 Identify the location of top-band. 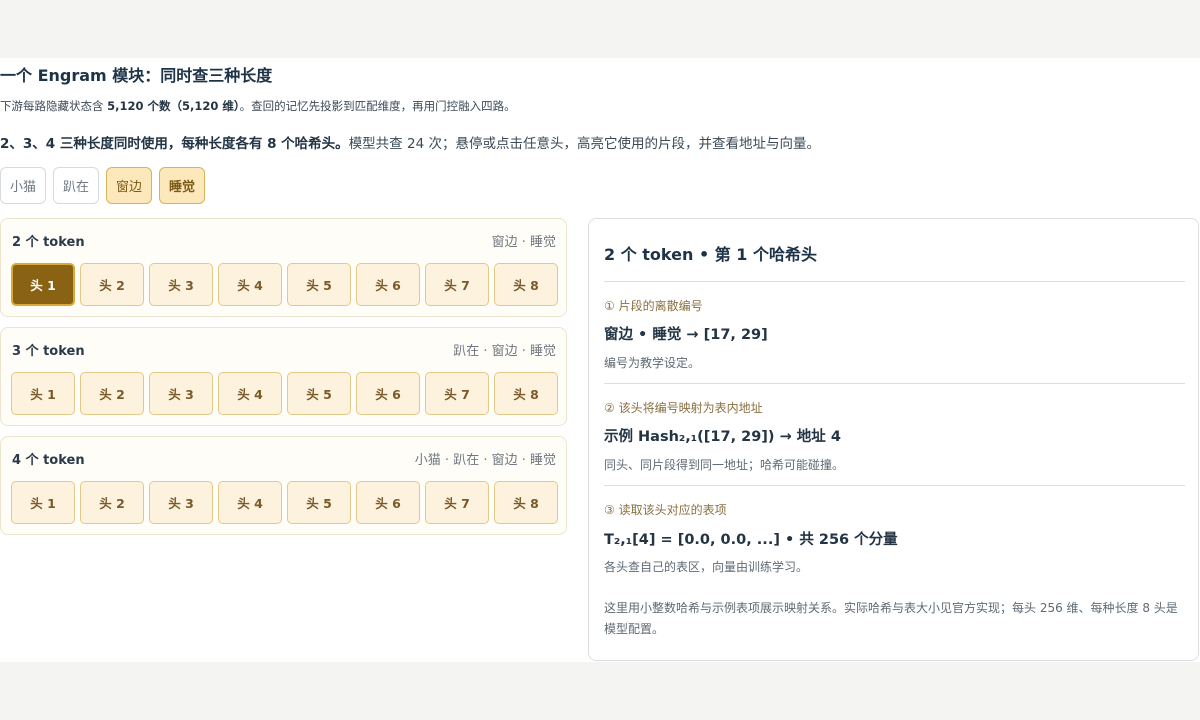
(600, 29).